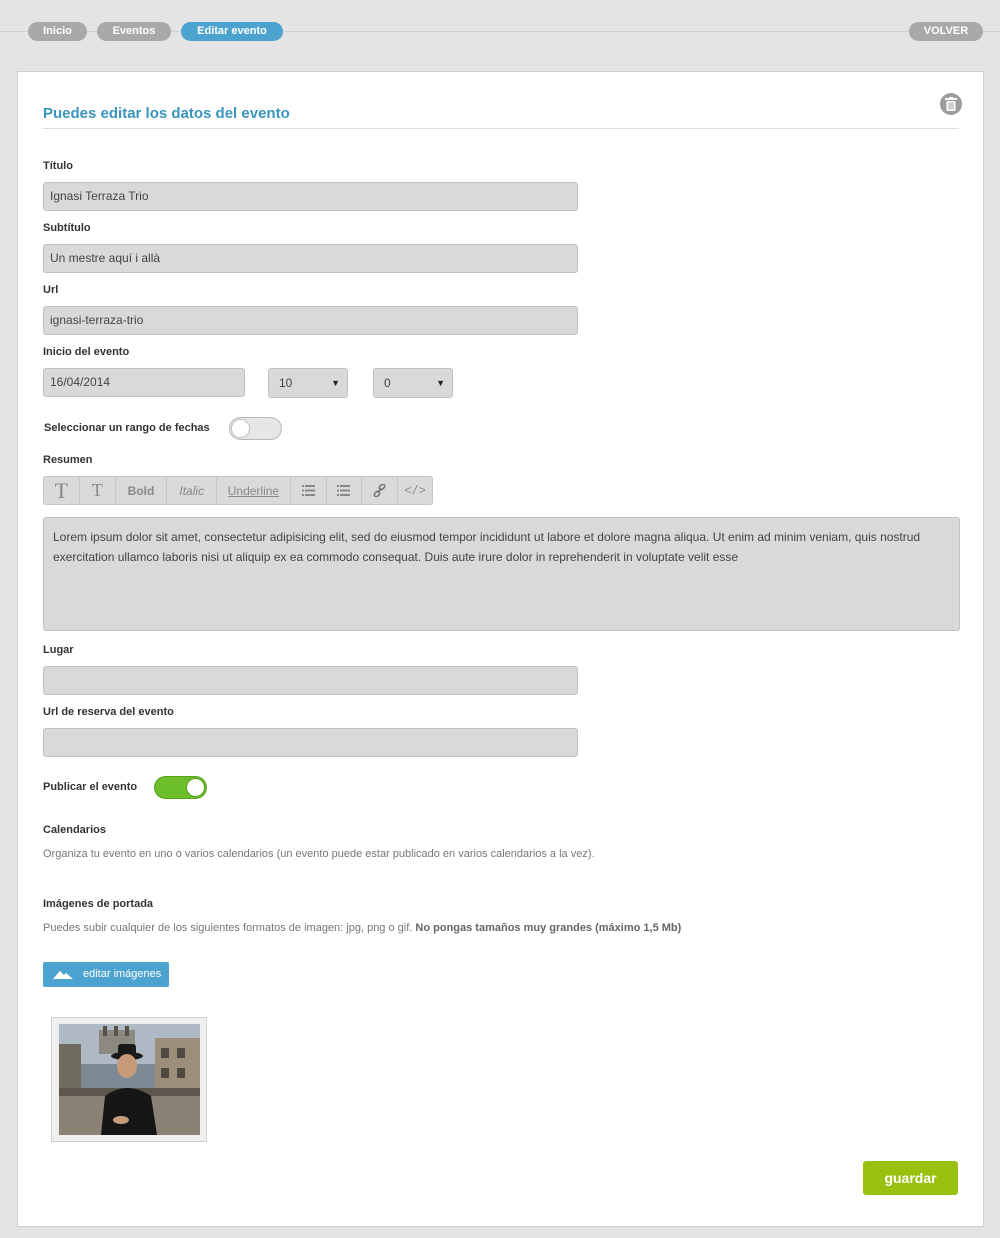  Describe the element at coordinates (67, 228) in the screenshot. I see `subtitle-label: Subtítulo` at that location.